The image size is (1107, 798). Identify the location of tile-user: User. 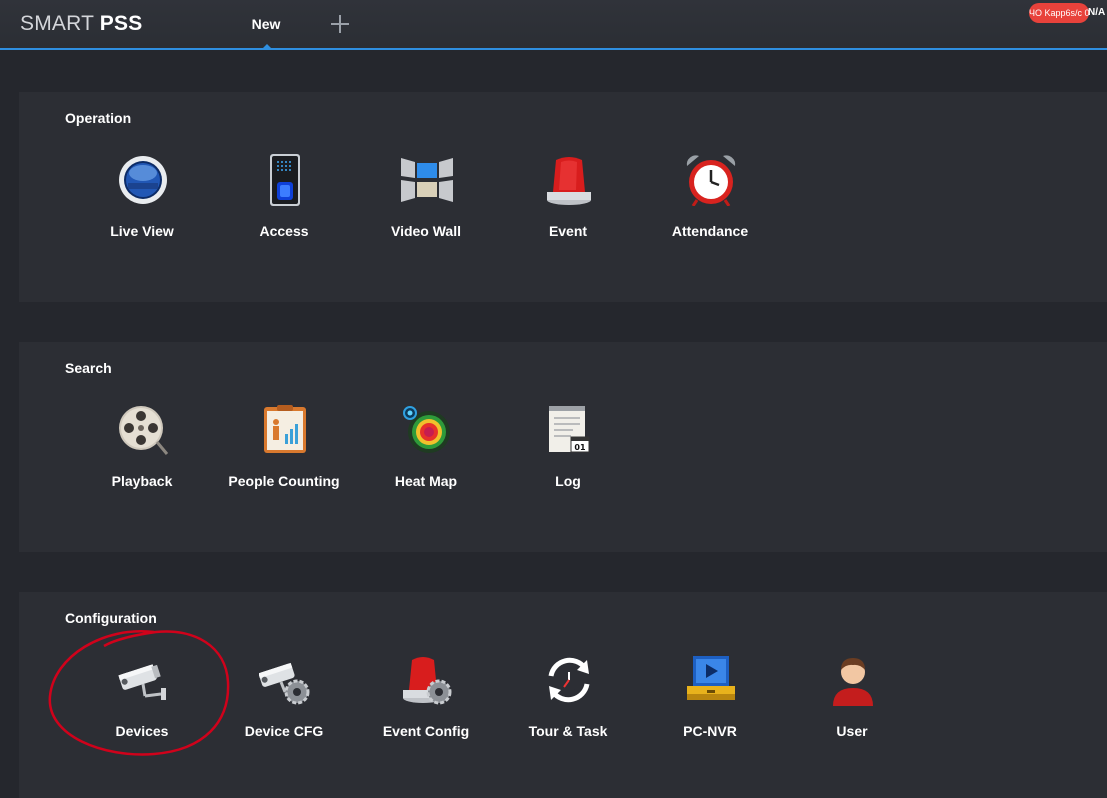
(852, 700).